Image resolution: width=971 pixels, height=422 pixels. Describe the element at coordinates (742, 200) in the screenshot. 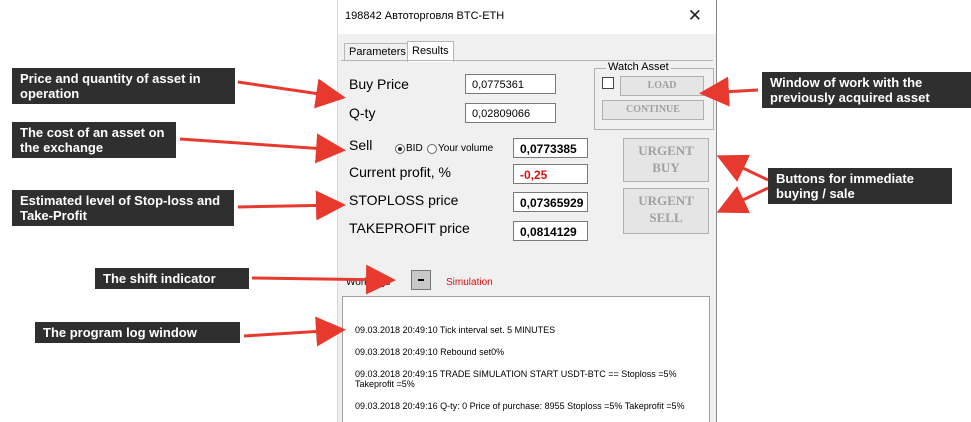

I see `arrow-urgent-sell` at that location.